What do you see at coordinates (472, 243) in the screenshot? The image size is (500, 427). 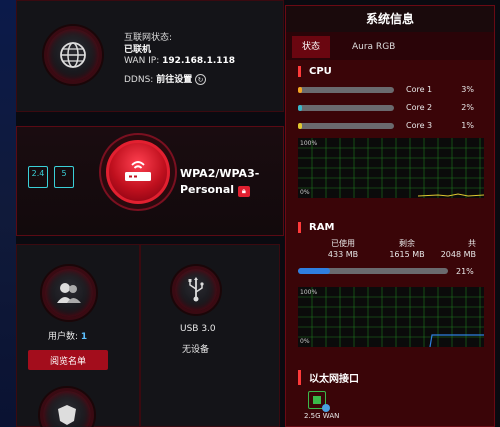 I see `ram-total-label: 共` at bounding box center [472, 243].